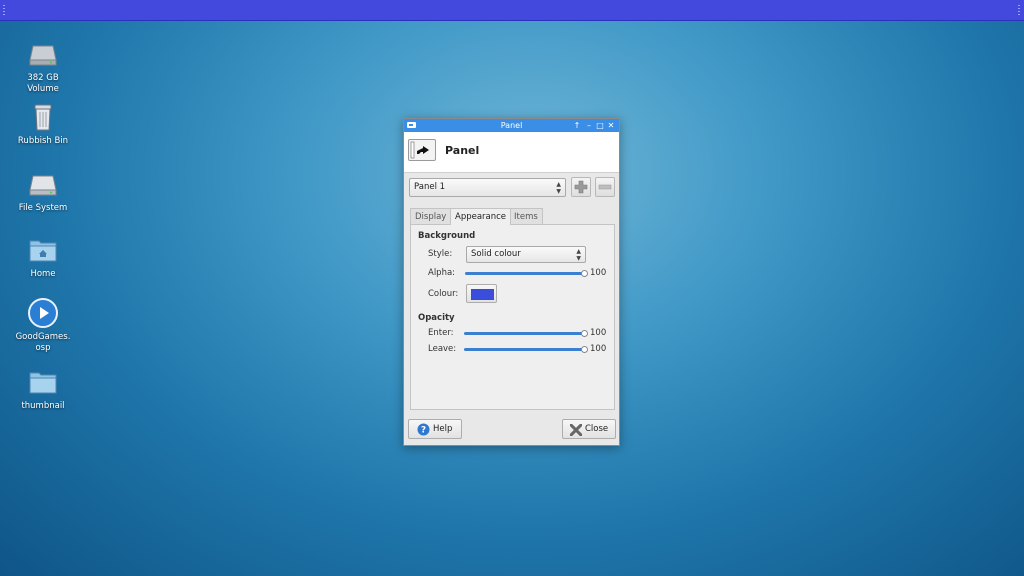 This screenshot has height=576, width=1024. Describe the element at coordinates (487, 187) in the screenshot. I see `panel-select: Panel 1 ▲ ▼` at that location.